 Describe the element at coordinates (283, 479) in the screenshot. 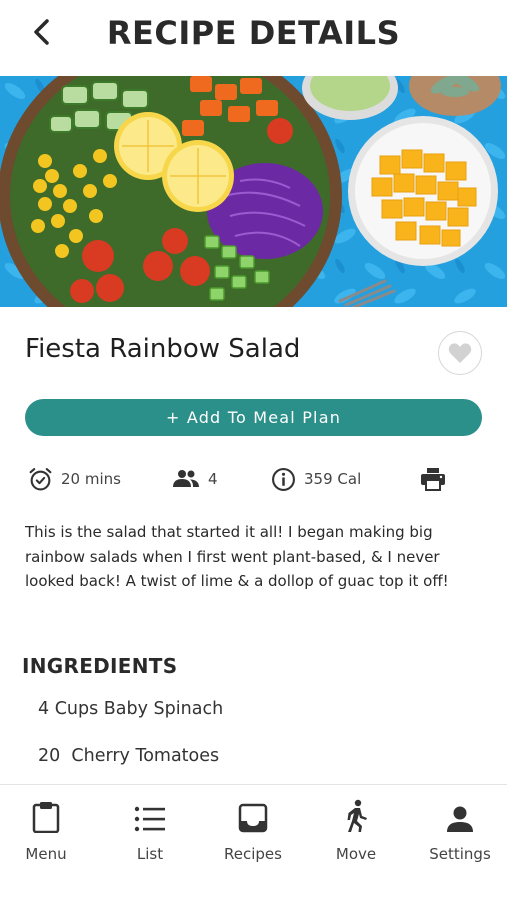

I see `info-icon` at that location.